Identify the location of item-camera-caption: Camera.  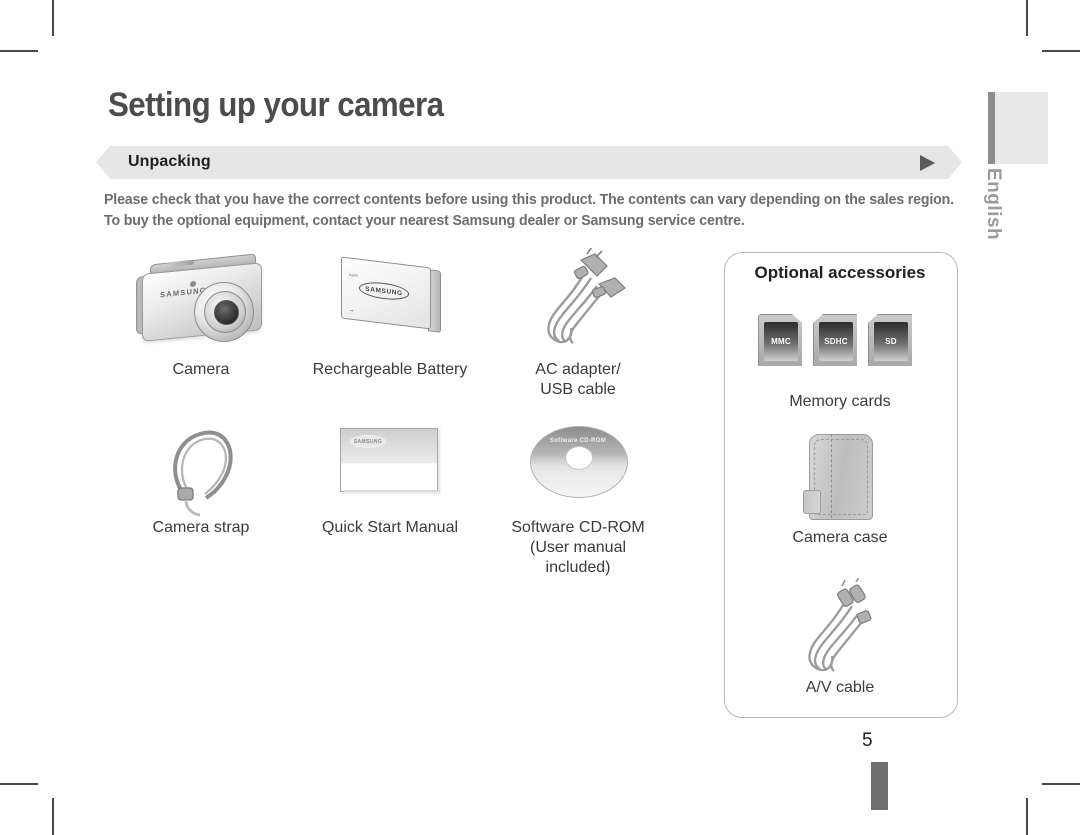
(201, 369).